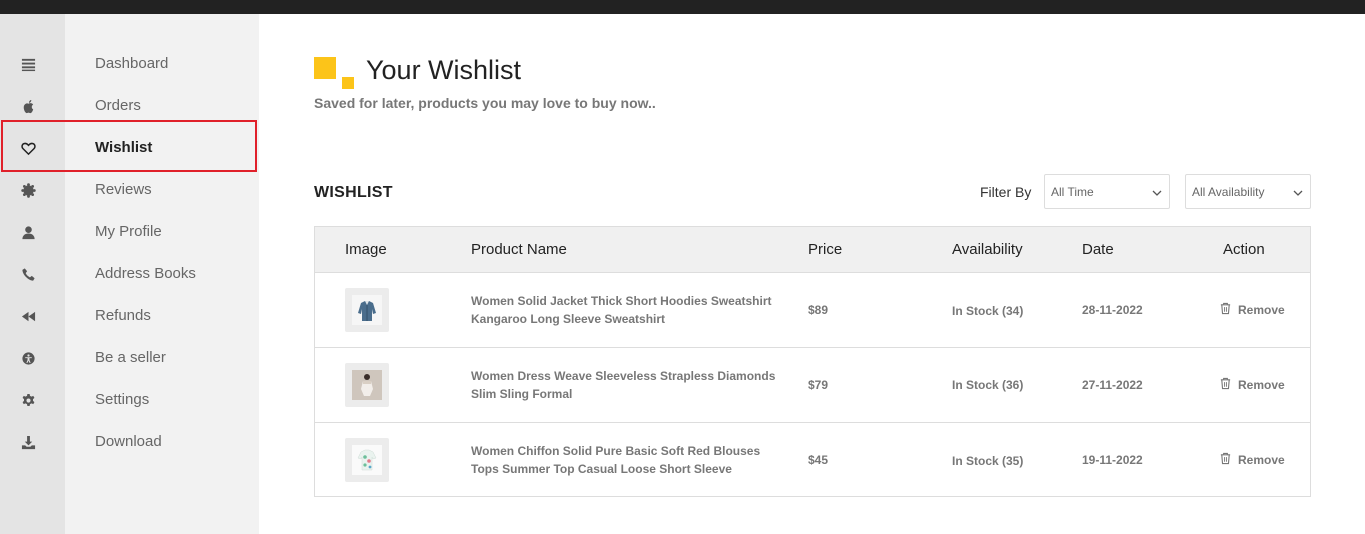 This screenshot has width=1365, height=534. What do you see at coordinates (988, 461) in the screenshot?
I see `product-availability: In Stock (35)` at bounding box center [988, 461].